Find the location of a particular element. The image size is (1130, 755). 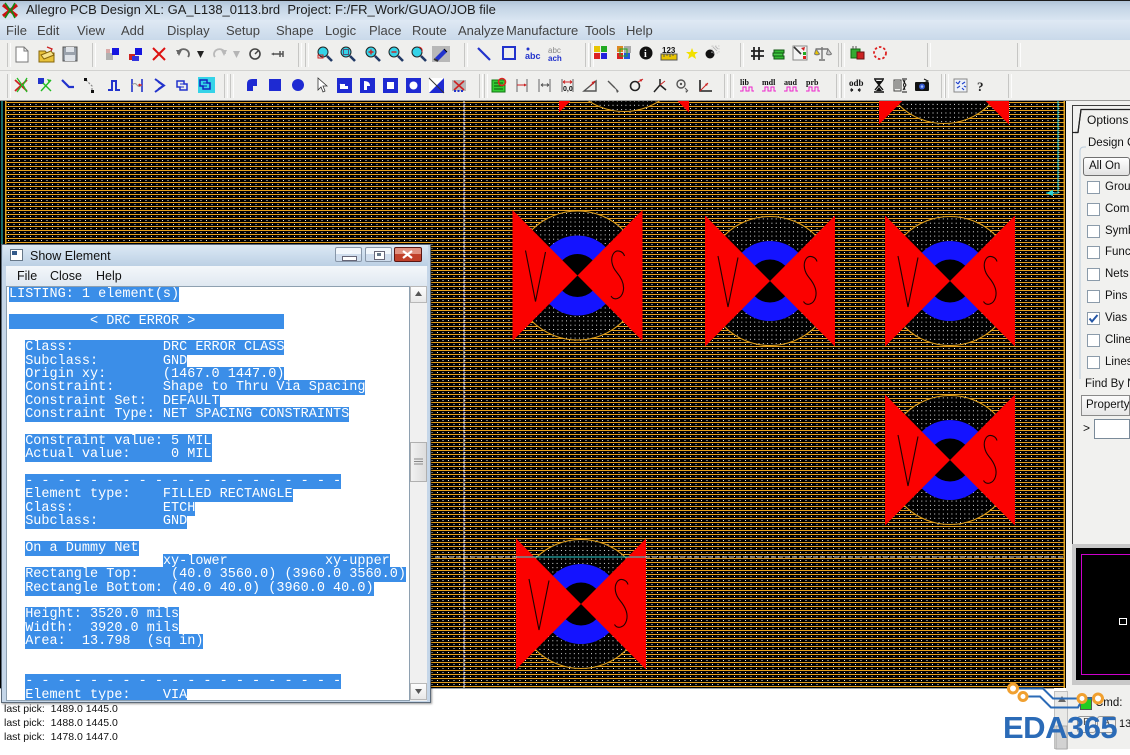

svg-text: EDA365 is located at coordinates (1060, 727).